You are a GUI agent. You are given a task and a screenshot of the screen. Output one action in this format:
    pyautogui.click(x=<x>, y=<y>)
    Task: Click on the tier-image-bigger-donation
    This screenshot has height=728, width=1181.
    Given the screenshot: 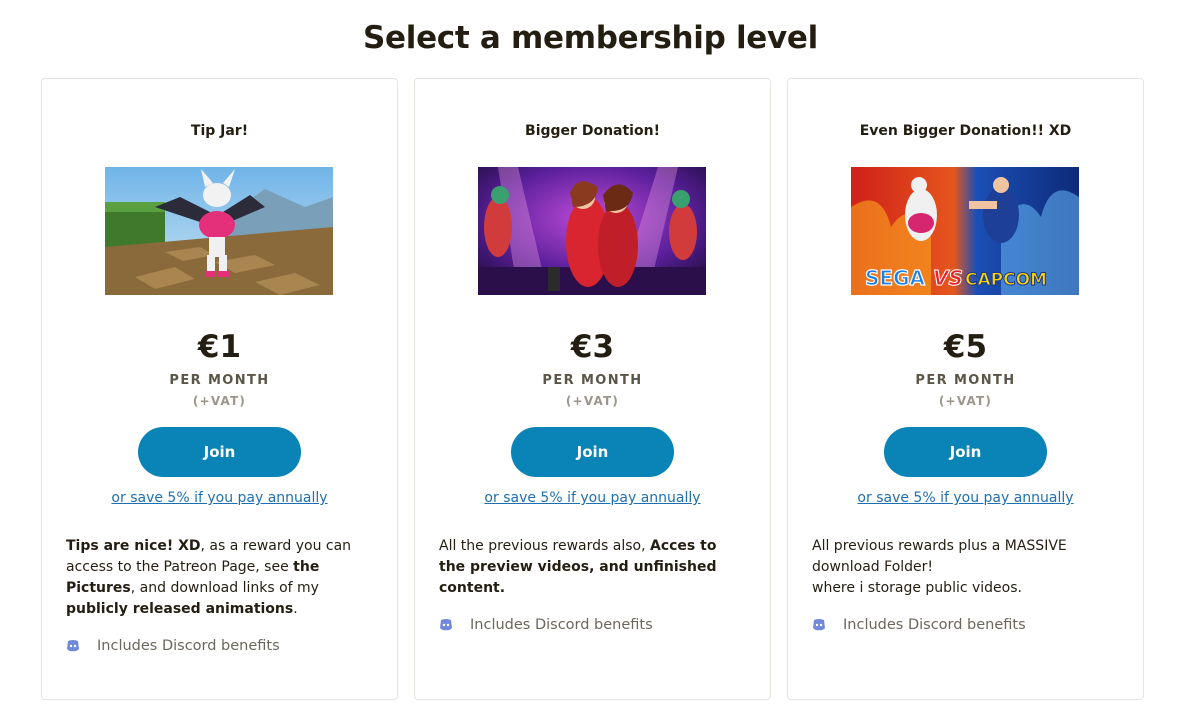 What is the action you would take?
    pyautogui.click(x=592, y=231)
    